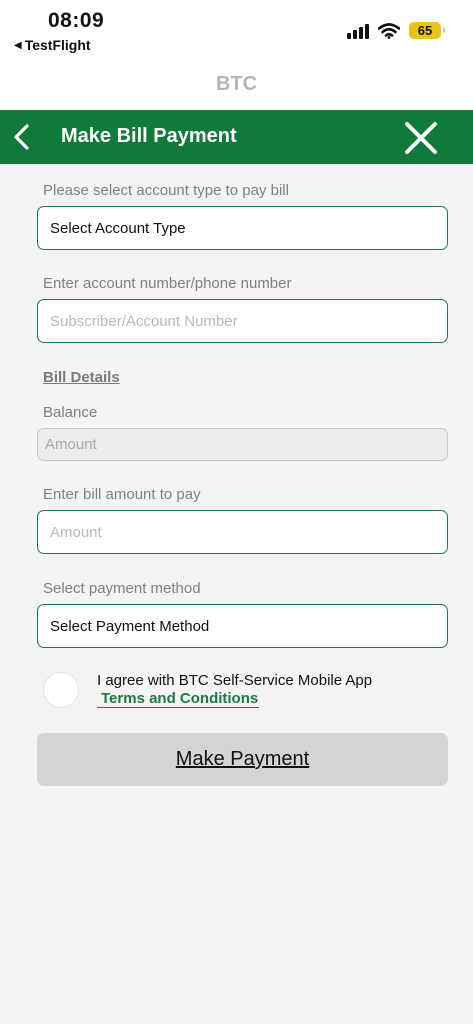 The image size is (473, 1024). Describe the element at coordinates (70, 412) in the screenshot. I see `balance-label: Balance` at that location.